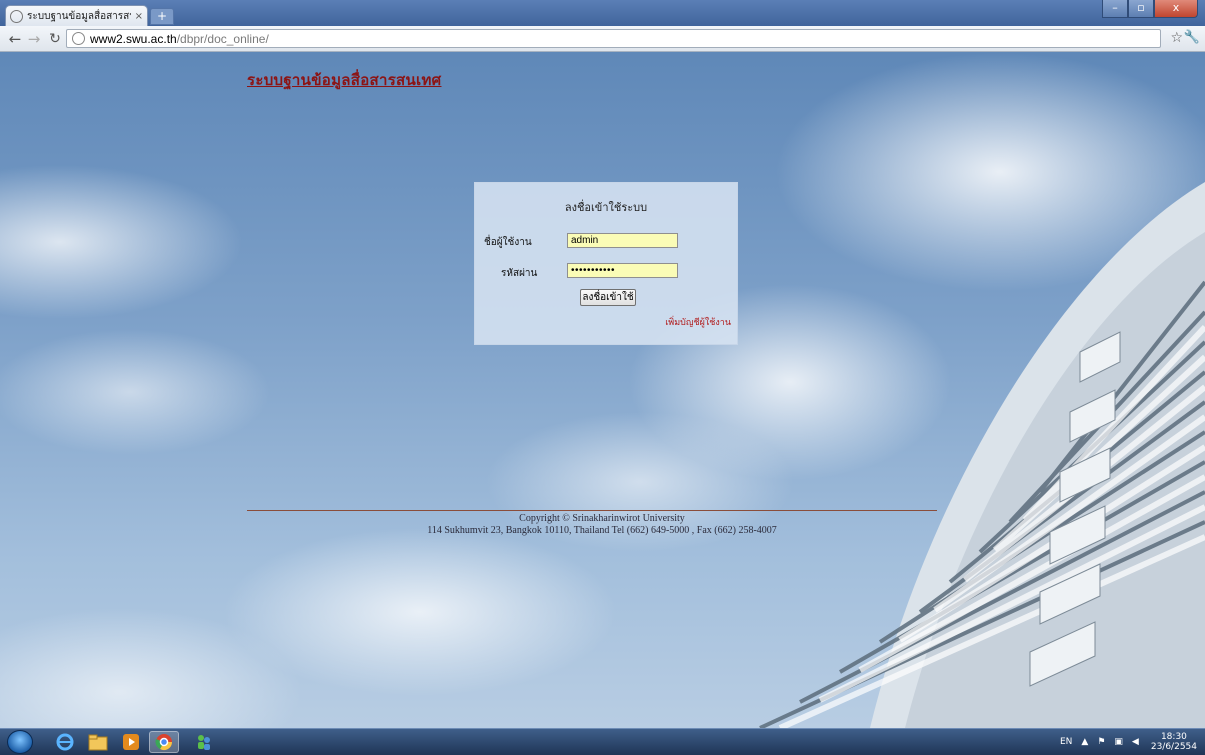  Describe the element at coordinates (16, 16) in the screenshot. I see `page-favicon-icon` at that location.